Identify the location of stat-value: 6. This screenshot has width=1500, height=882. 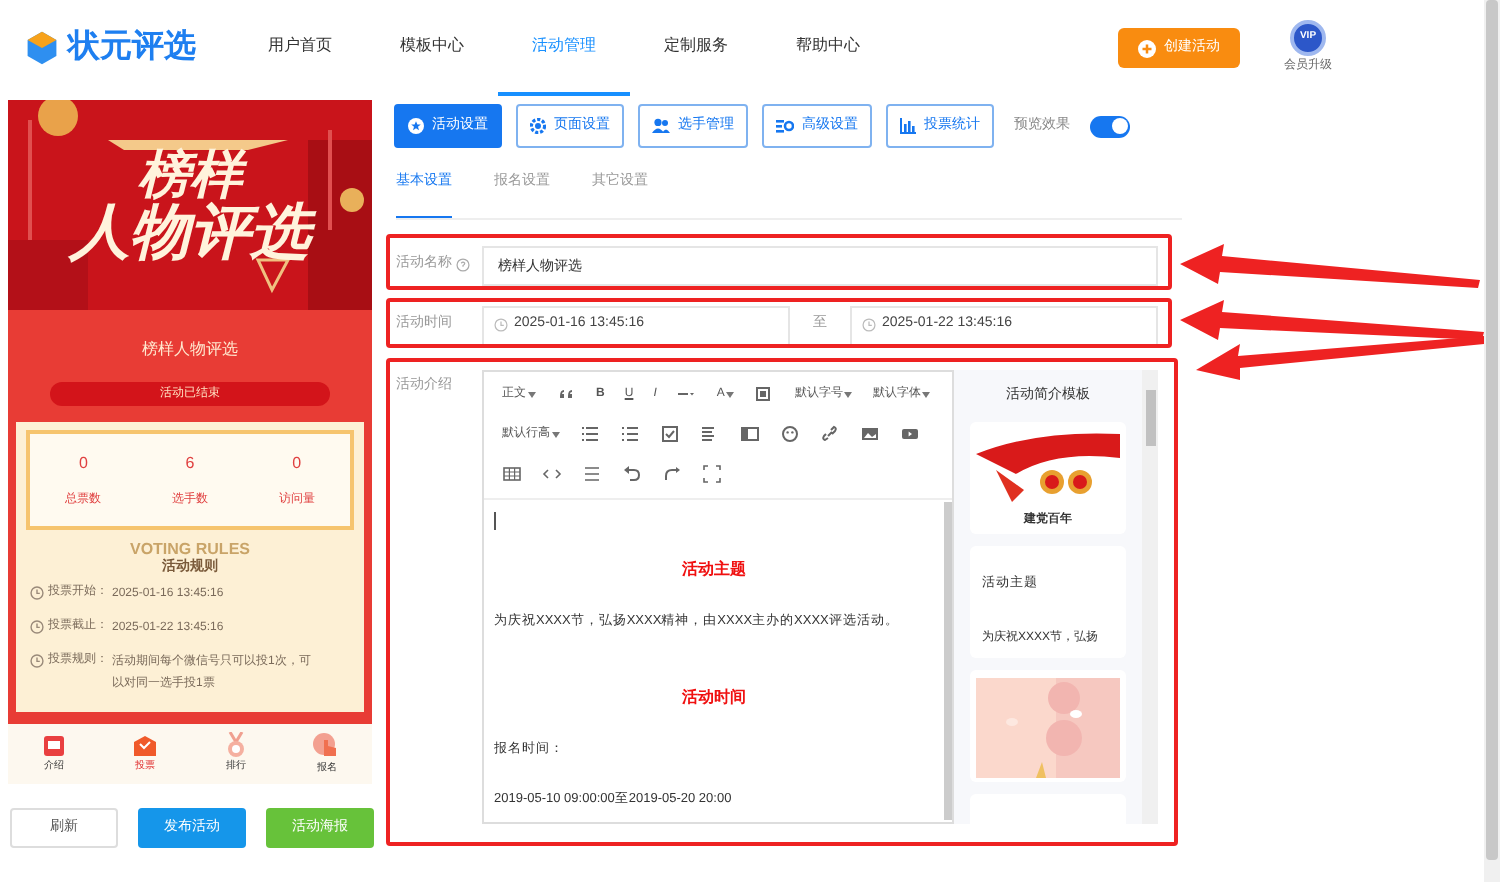
(190, 463).